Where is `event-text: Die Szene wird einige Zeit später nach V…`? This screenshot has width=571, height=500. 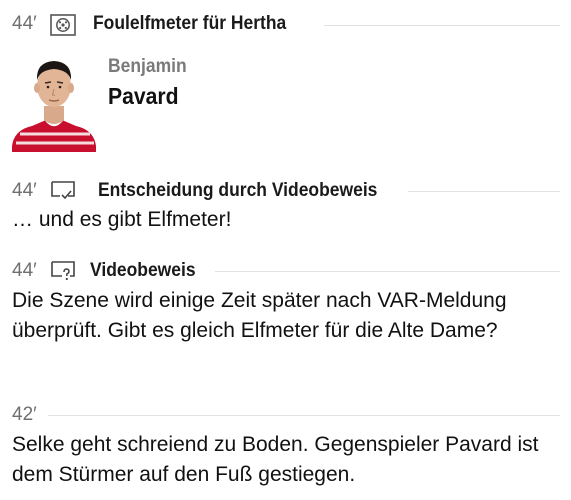 event-text: Die Szene wird einige Zeit später nach V… is located at coordinates (259, 315).